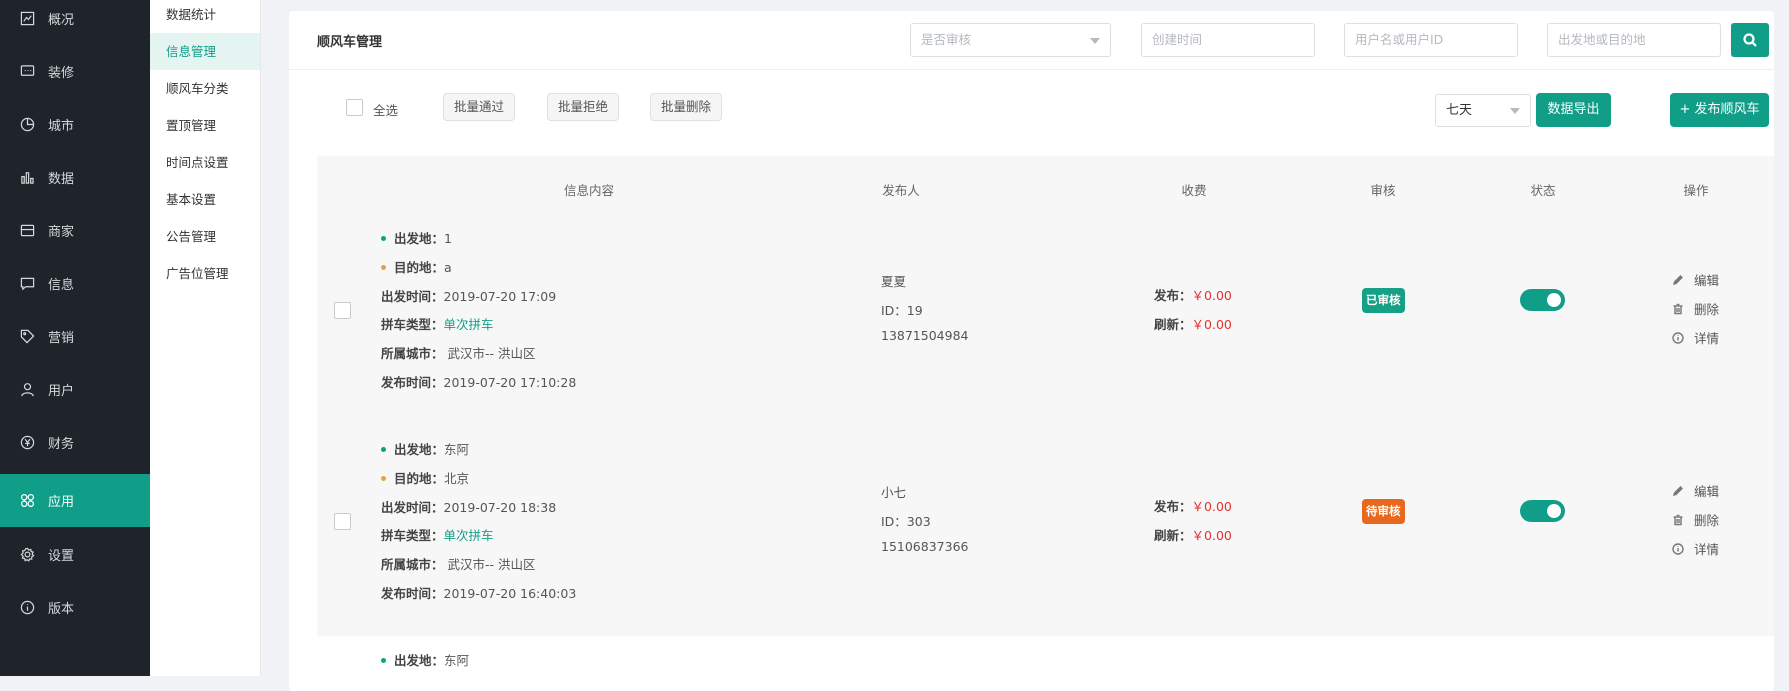 Image resolution: width=1789 pixels, height=691 pixels. I want to click on review-status-badge: 已审核, so click(1383, 300).